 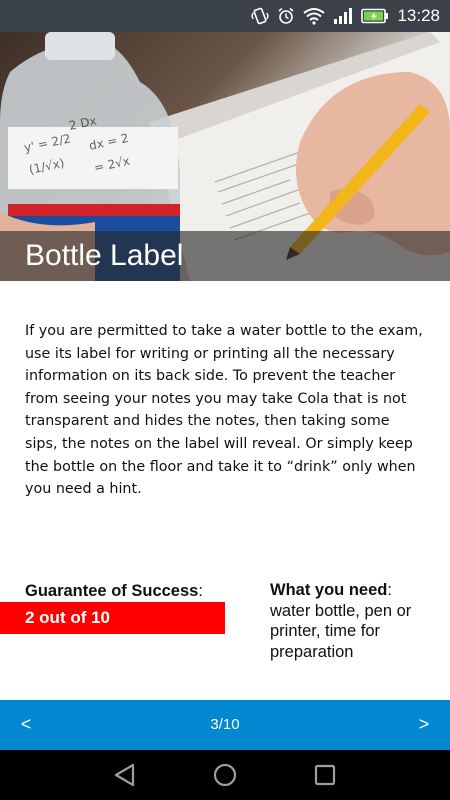 I want to click on guarantee-label: Guarantee of Success:, so click(x=125, y=591).